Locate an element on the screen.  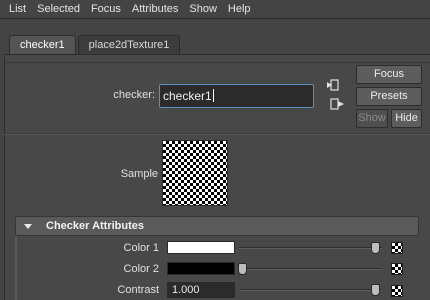
show-button: Show is located at coordinates (372, 118).